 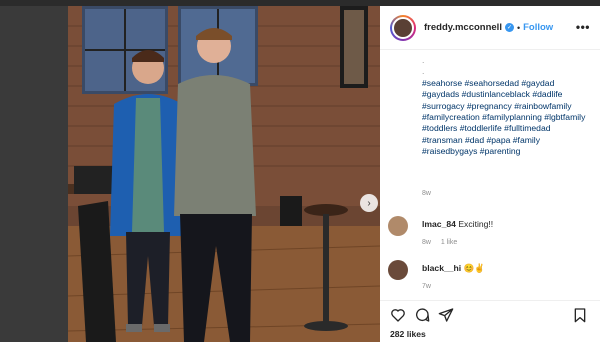 What do you see at coordinates (439, 224) in the screenshot?
I see `comment-username: lmac_84` at bounding box center [439, 224].